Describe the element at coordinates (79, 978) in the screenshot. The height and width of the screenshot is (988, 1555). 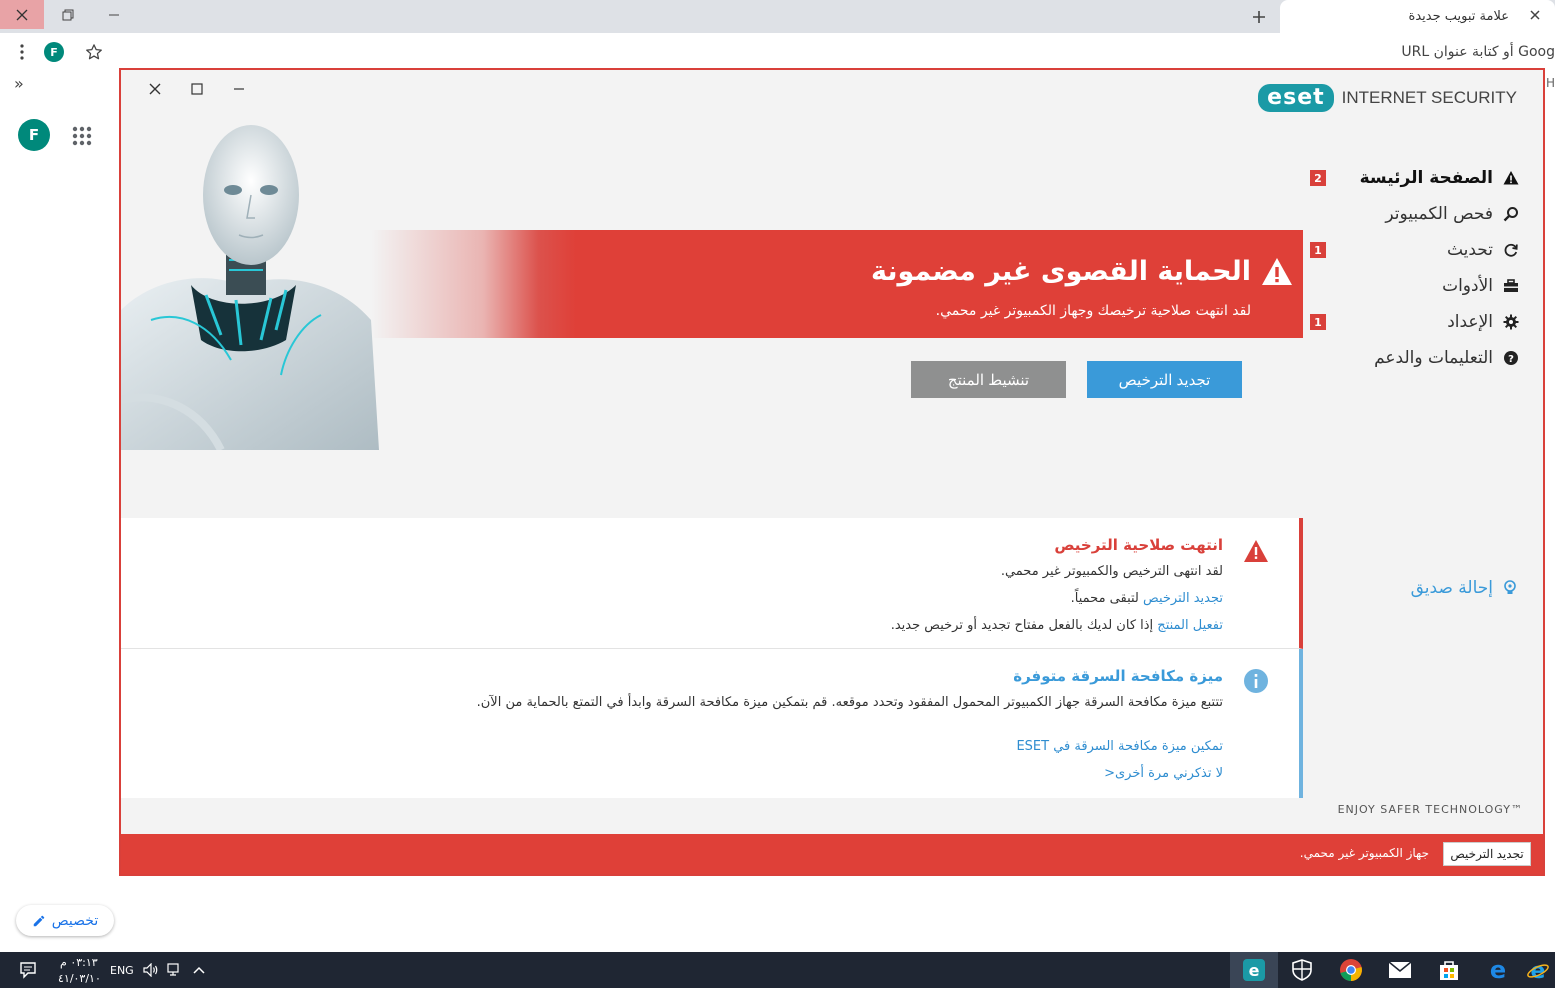
I see `clock-date: ٤١/٠٣/١٠` at that location.